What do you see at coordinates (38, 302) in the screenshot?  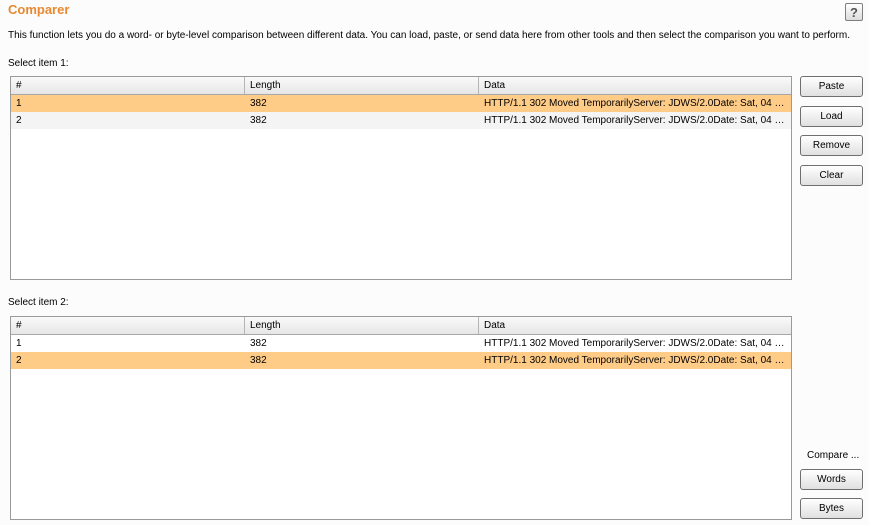 I see `select-item-2-label: Select item 2:` at bounding box center [38, 302].